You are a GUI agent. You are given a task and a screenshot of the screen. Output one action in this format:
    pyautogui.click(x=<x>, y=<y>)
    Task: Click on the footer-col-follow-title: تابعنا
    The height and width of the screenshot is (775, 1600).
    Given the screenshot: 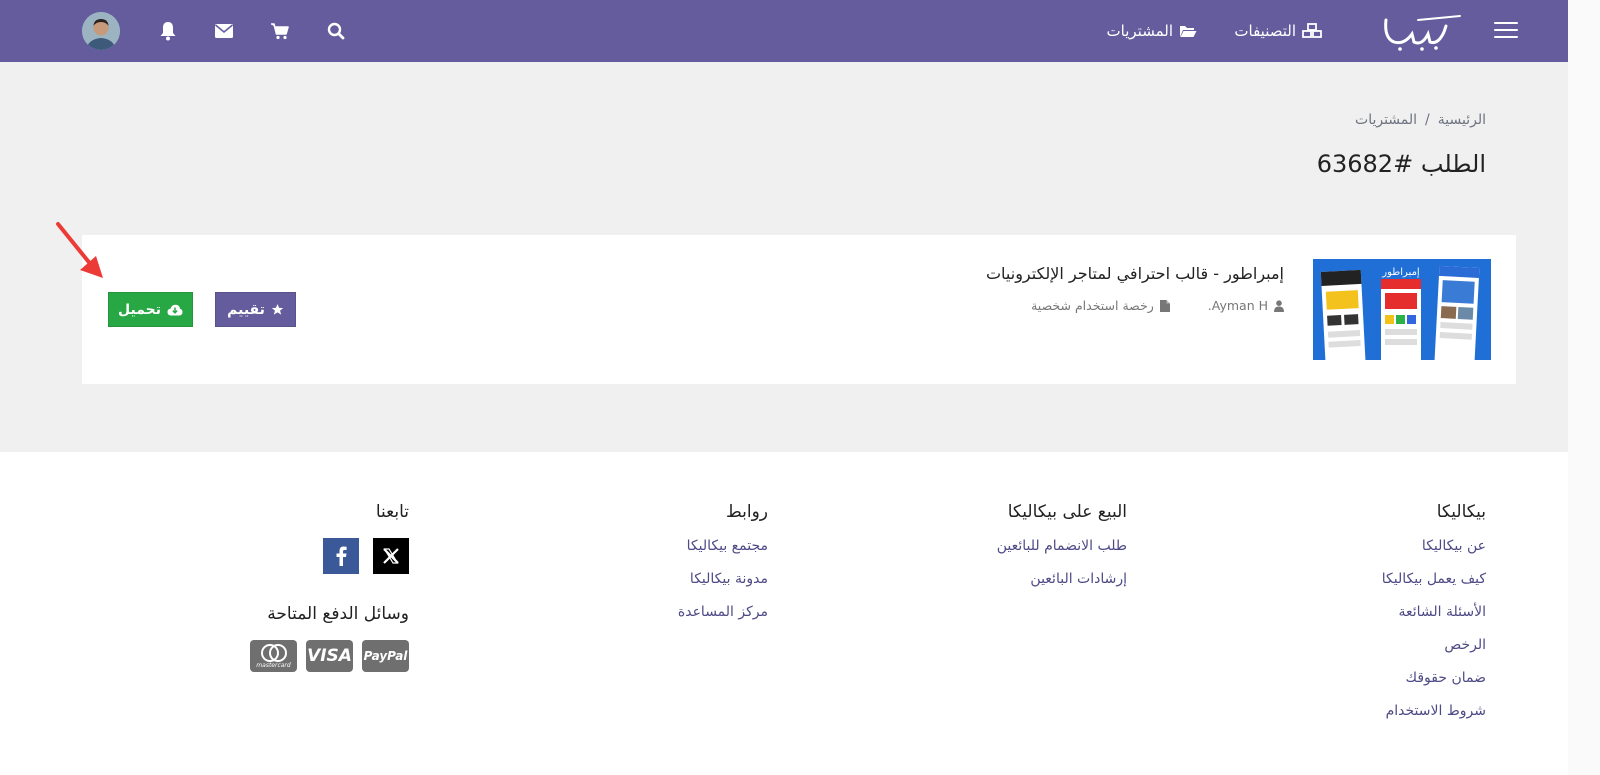 What is the action you would take?
    pyautogui.click(x=392, y=512)
    